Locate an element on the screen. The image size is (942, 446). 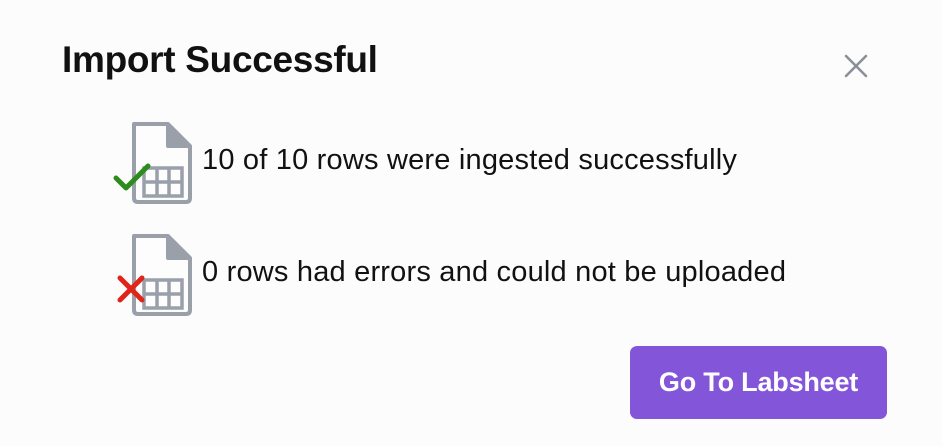
spreadsheet-error-icon is located at coordinates (154, 275).